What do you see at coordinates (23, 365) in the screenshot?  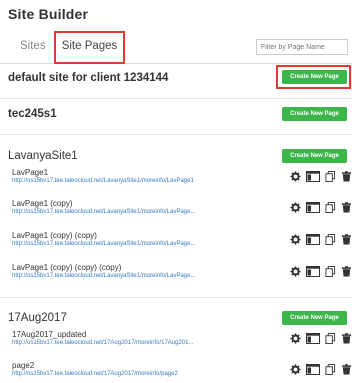 I see `page-name: page2` at bounding box center [23, 365].